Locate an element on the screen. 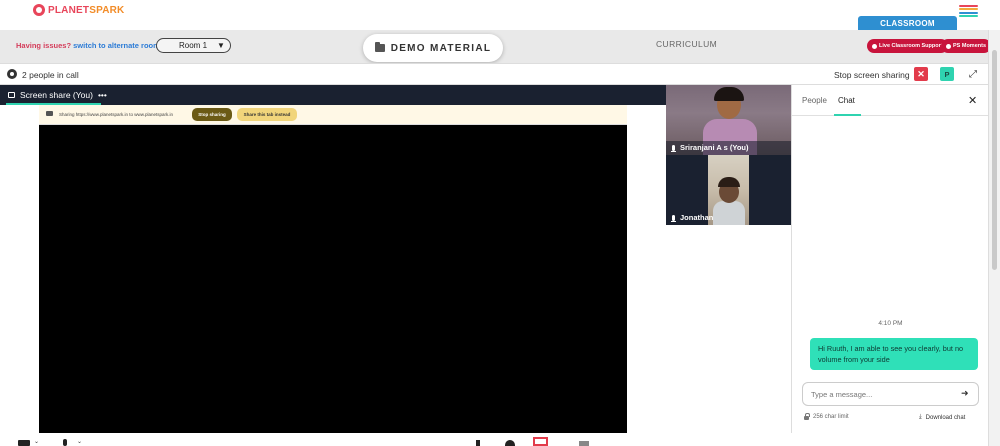 Image resolution: width=1000 pixels, height=446 pixels. info-icon is located at coordinates (478, 443).